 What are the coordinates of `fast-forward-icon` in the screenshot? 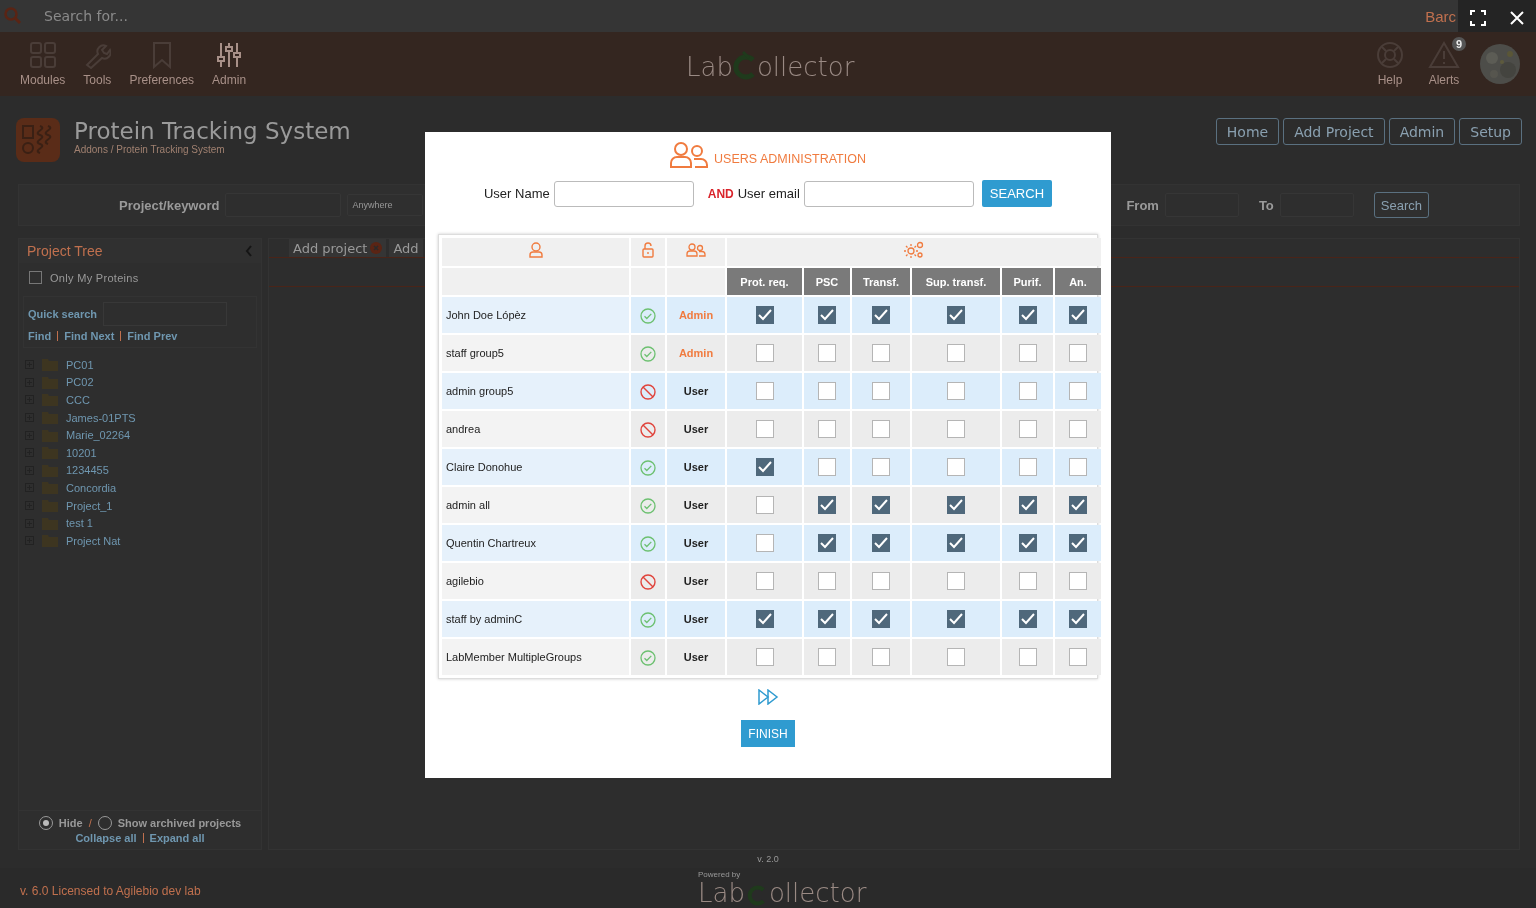 It's located at (768, 697).